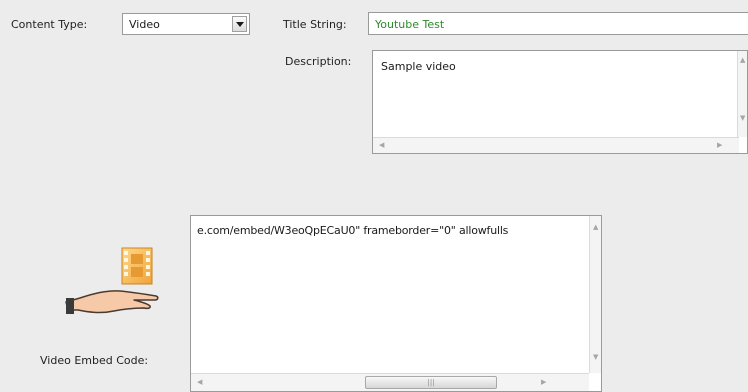 The width and height of the screenshot is (748, 392). I want to click on description-label: Description:, so click(318, 61).